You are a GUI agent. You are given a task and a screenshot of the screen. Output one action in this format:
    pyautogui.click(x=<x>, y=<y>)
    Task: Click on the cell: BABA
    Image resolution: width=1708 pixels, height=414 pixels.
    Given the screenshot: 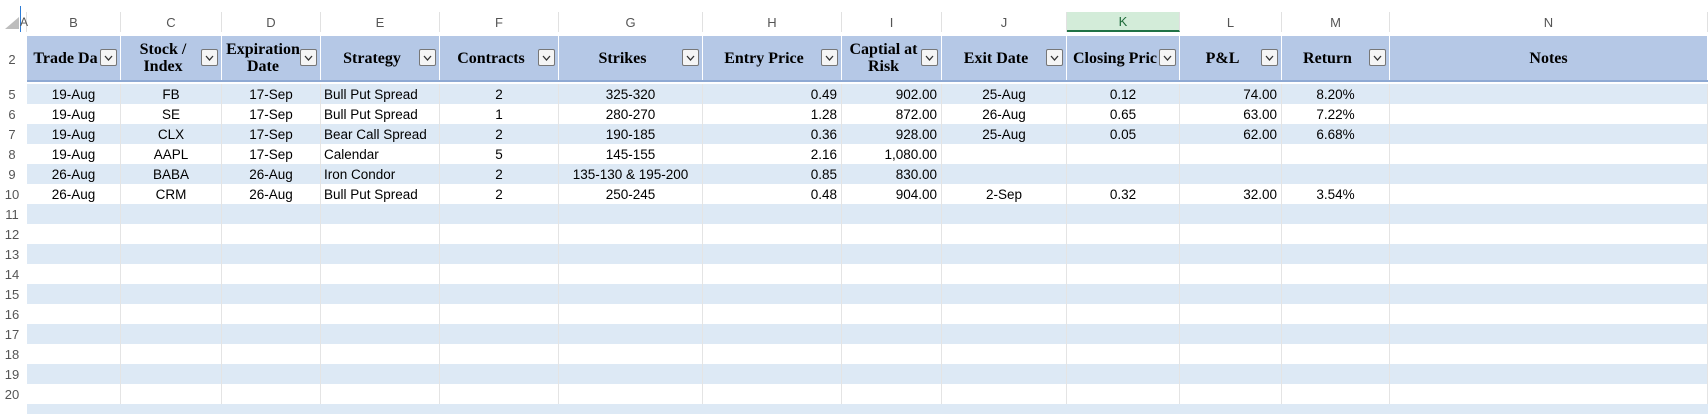 What is the action you would take?
    pyautogui.click(x=171, y=174)
    